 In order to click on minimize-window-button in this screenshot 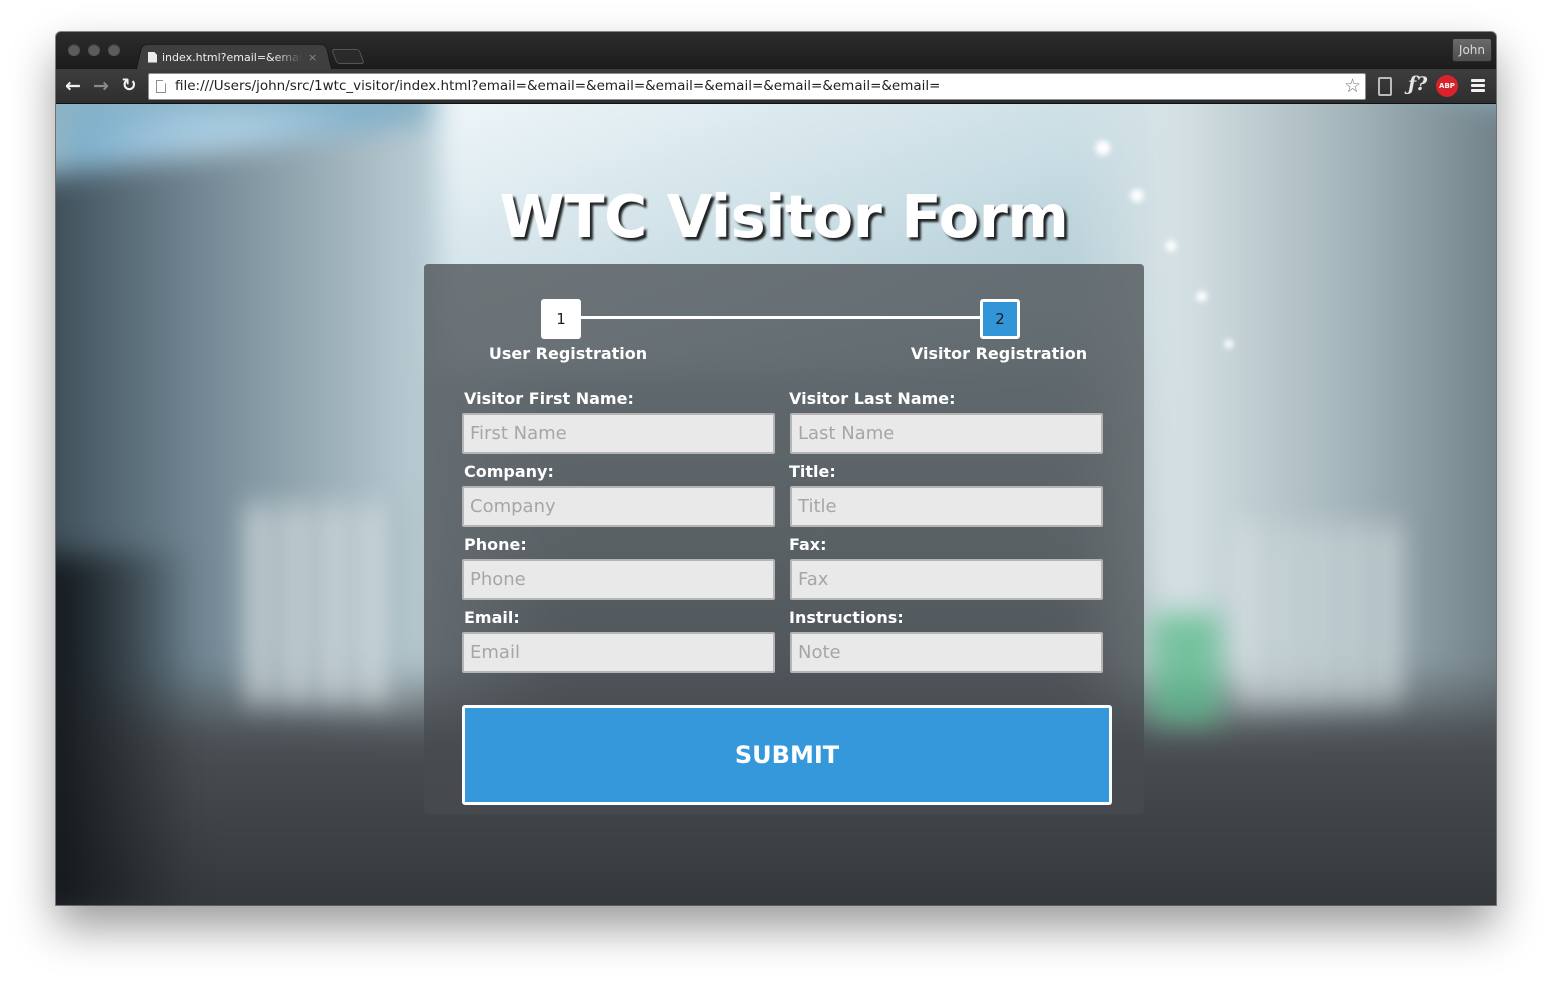, I will do `click(94, 50)`.